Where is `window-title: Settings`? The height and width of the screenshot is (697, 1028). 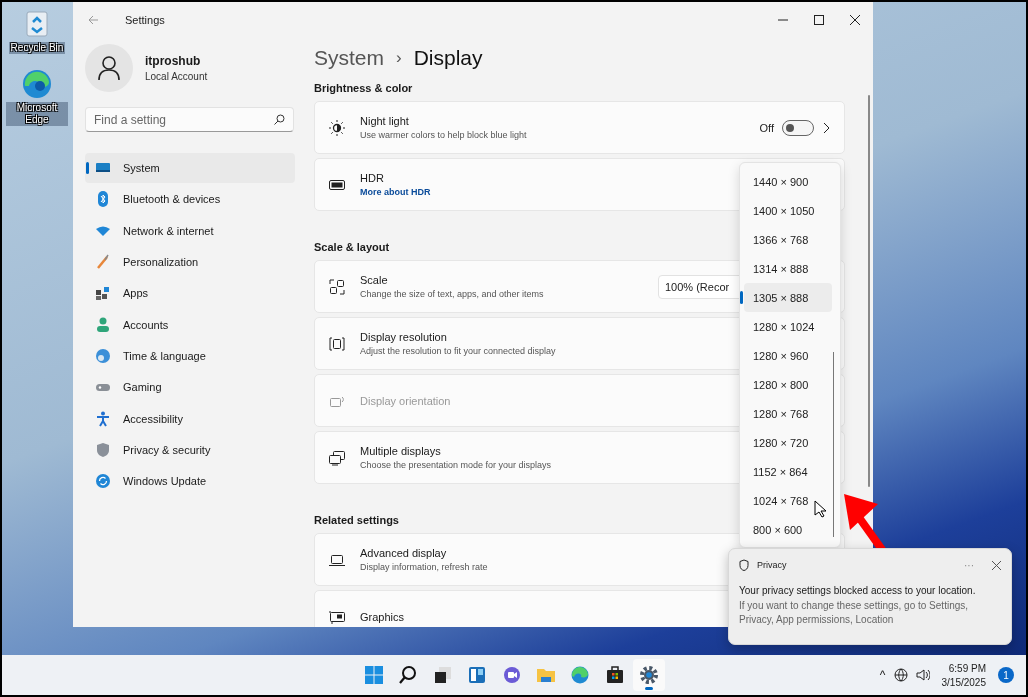 window-title: Settings is located at coordinates (145, 20).